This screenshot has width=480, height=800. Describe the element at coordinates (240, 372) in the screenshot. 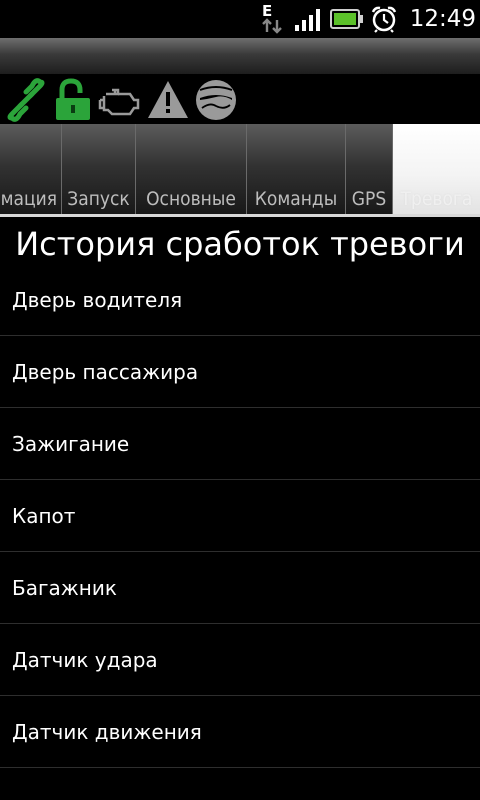

I see `list-item-passenger-door: Дверь пассажира` at that location.